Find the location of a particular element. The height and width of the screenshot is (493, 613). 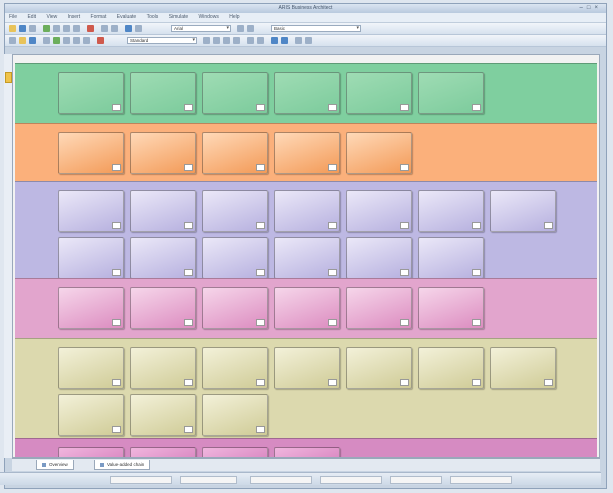

line-color-icon is located at coordinates (260, 40).